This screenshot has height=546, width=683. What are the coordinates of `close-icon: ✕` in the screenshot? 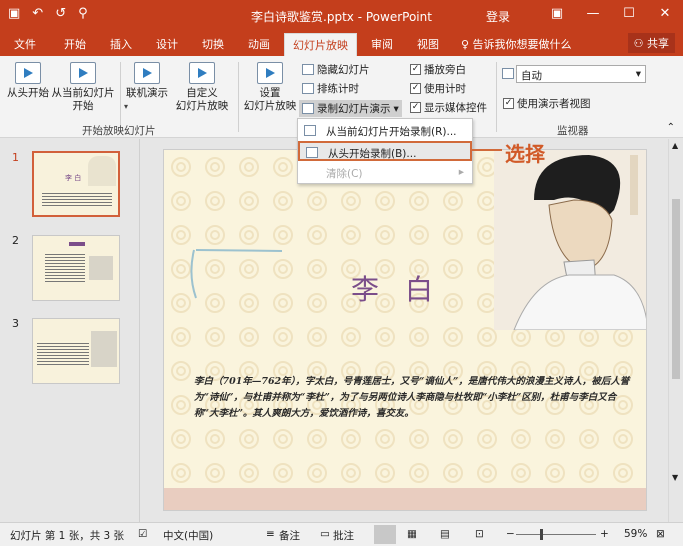 It's located at (665, 15).